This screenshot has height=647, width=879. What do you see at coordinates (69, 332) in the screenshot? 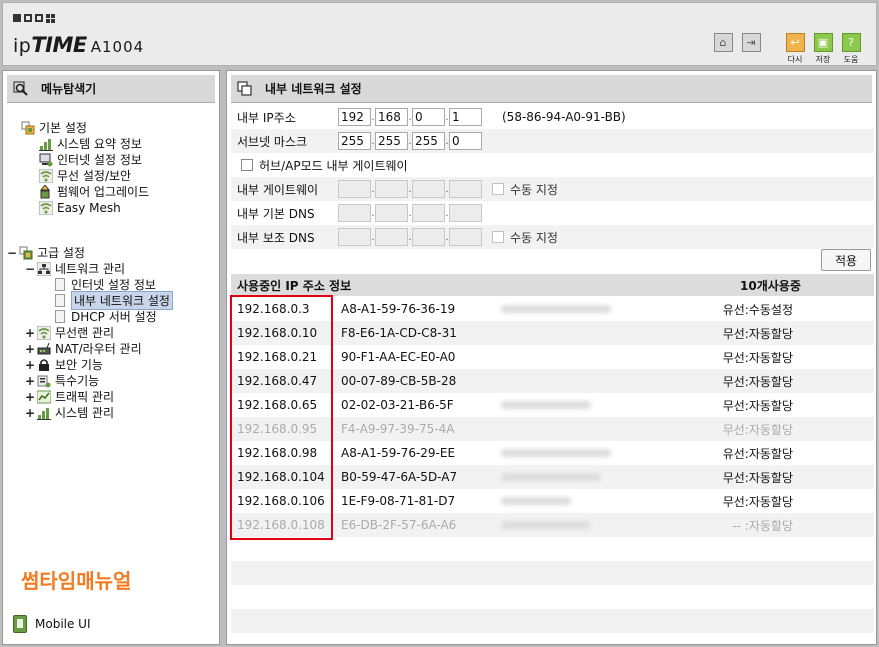
I see `tree-wireless-lan: + 무선랜 관리` at bounding box center [69, 332].